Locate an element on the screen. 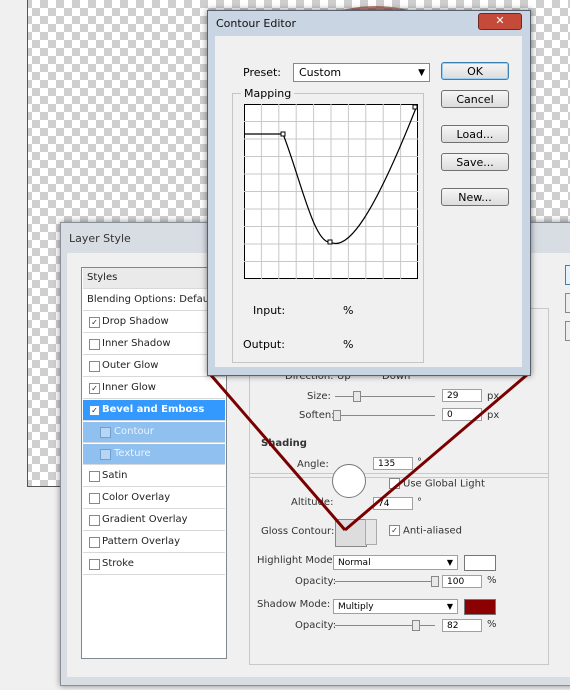  input-label: Input: is located at coordinates (269, 310).